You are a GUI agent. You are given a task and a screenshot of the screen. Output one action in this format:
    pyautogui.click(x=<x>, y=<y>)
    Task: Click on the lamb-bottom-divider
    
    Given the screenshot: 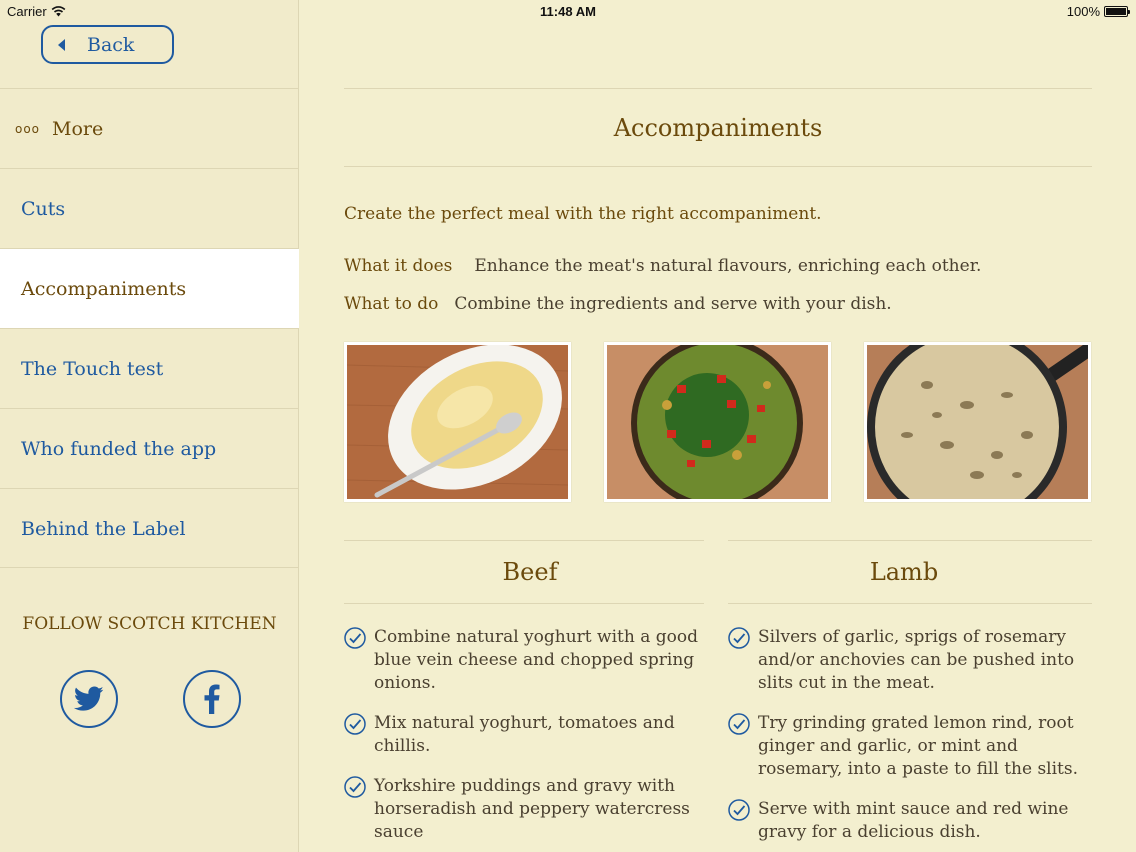 What is the action you would take?
    pyautogui.click(x=910, y=603)
    